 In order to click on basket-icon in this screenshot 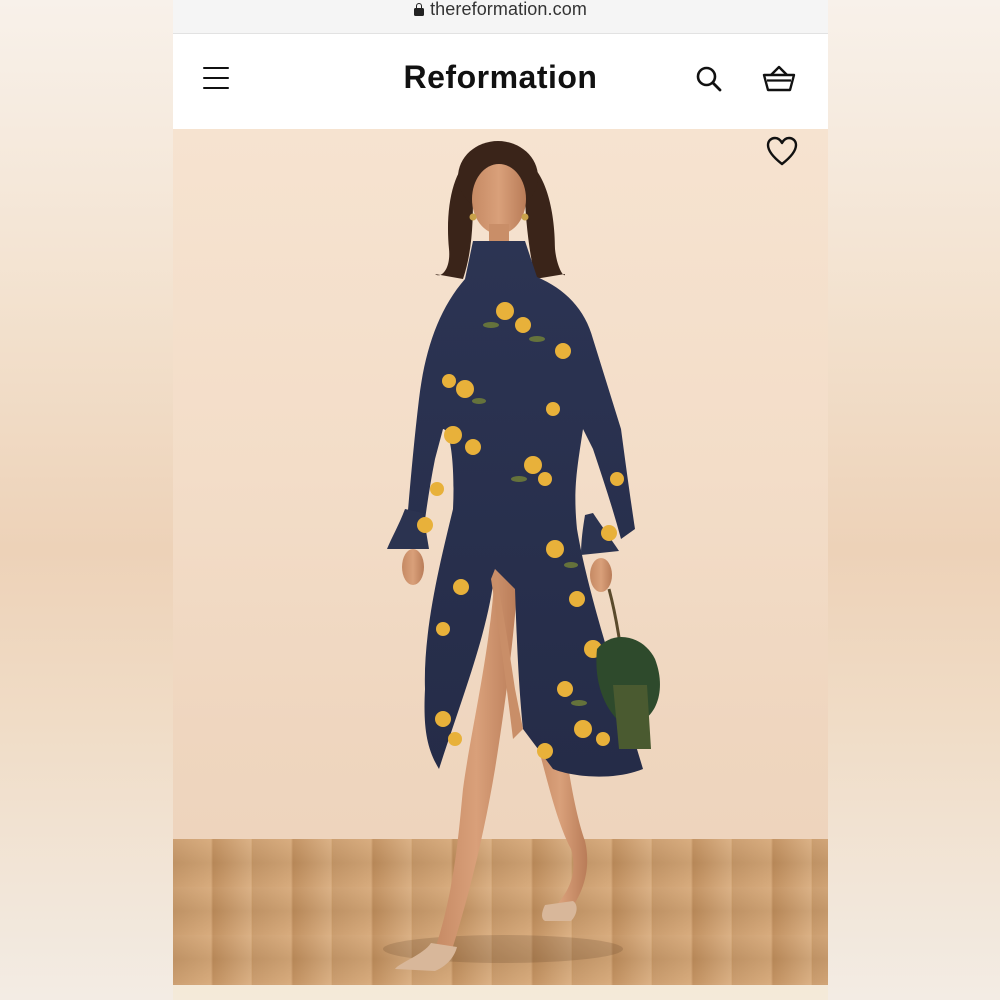, I will do `click(779, 79)`.